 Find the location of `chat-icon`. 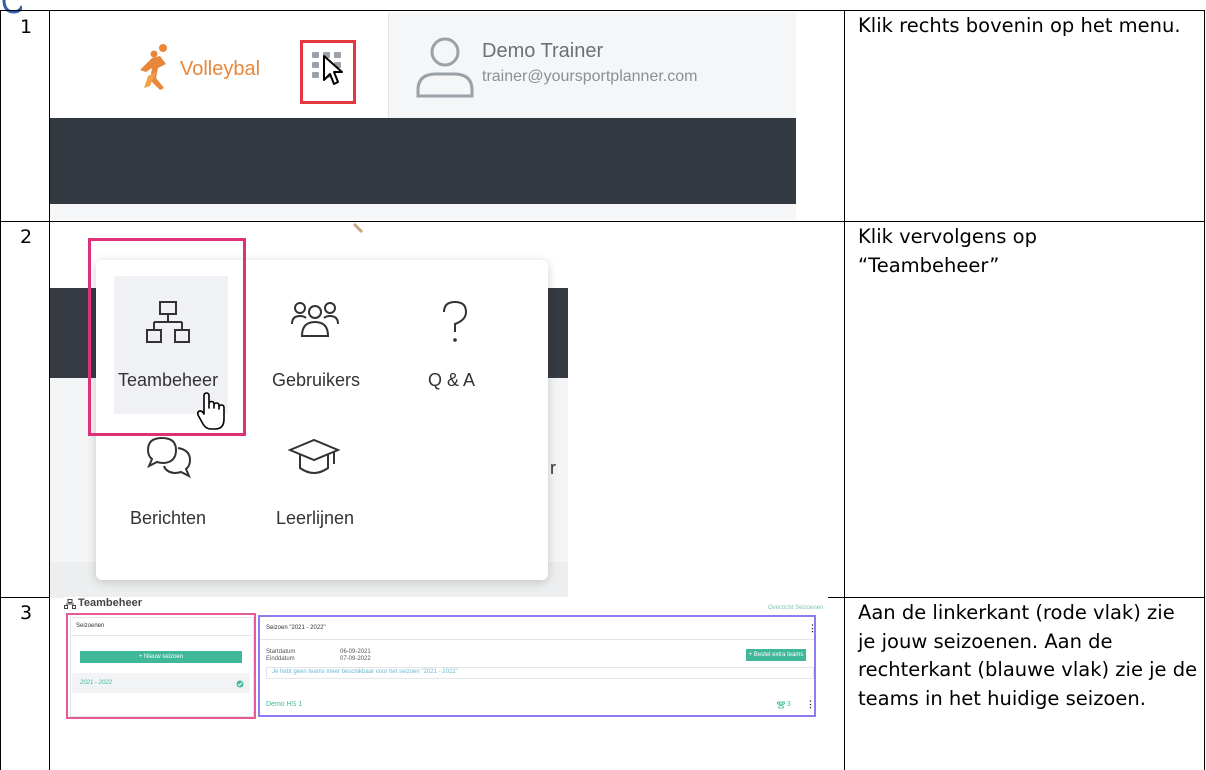

chat-icon is located at coordinates (169, 458).